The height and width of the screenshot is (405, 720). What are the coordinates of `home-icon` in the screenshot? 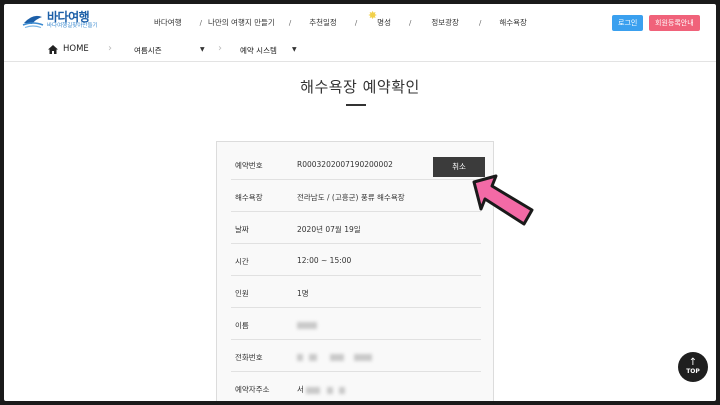 It's located at (53, 49).